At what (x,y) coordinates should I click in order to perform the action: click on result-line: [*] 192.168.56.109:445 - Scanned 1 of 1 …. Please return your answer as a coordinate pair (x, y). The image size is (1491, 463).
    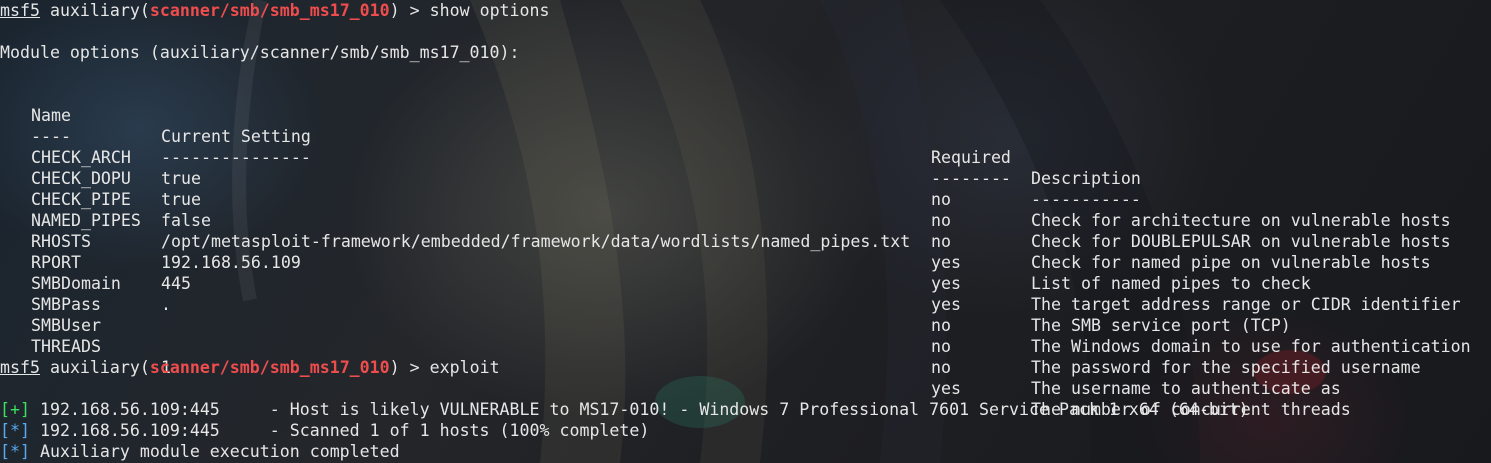
    Looking at the image, I should click on (324, 430).